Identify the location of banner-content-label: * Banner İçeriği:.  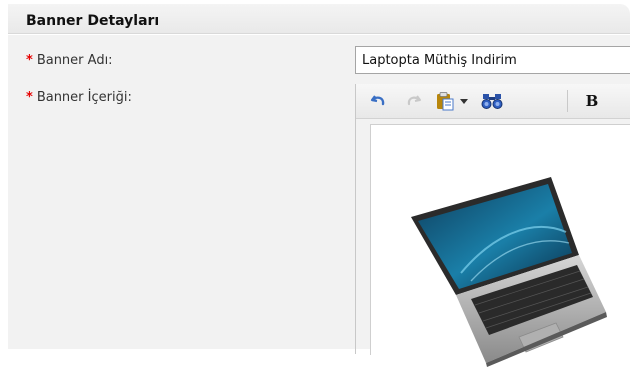
(79, 97).